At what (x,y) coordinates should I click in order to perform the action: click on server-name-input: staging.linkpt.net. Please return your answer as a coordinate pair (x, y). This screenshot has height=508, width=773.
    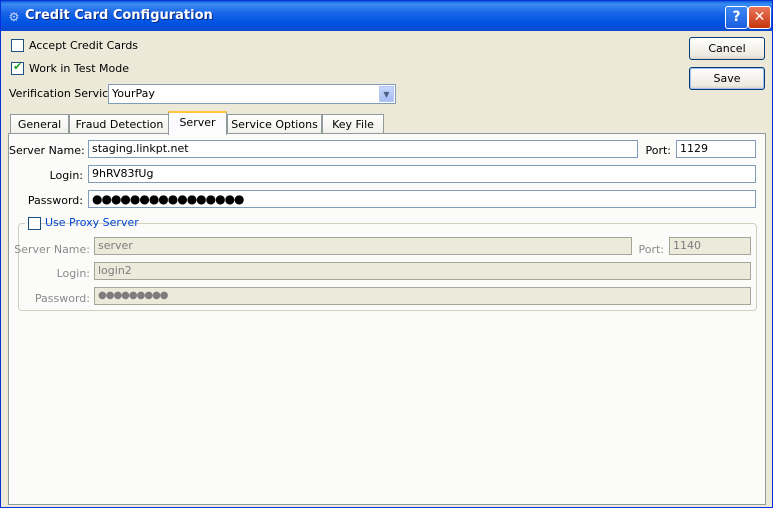
    Looking at the image, I should click on (363, 149).